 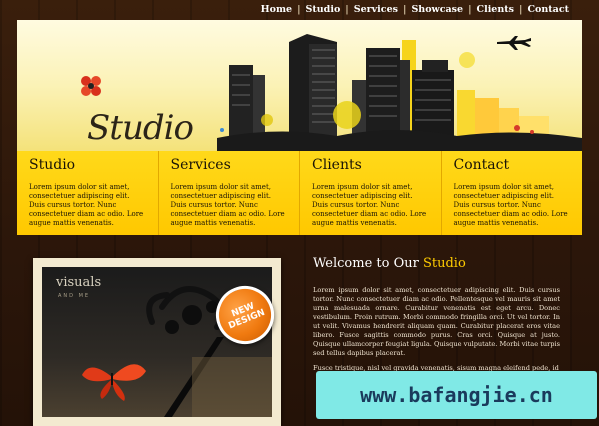 What do you see at coordinates (368, 263) in the screenshot?
I see `welcome-title-prefix: Welcome to Our` at bounding box center [368, 263].